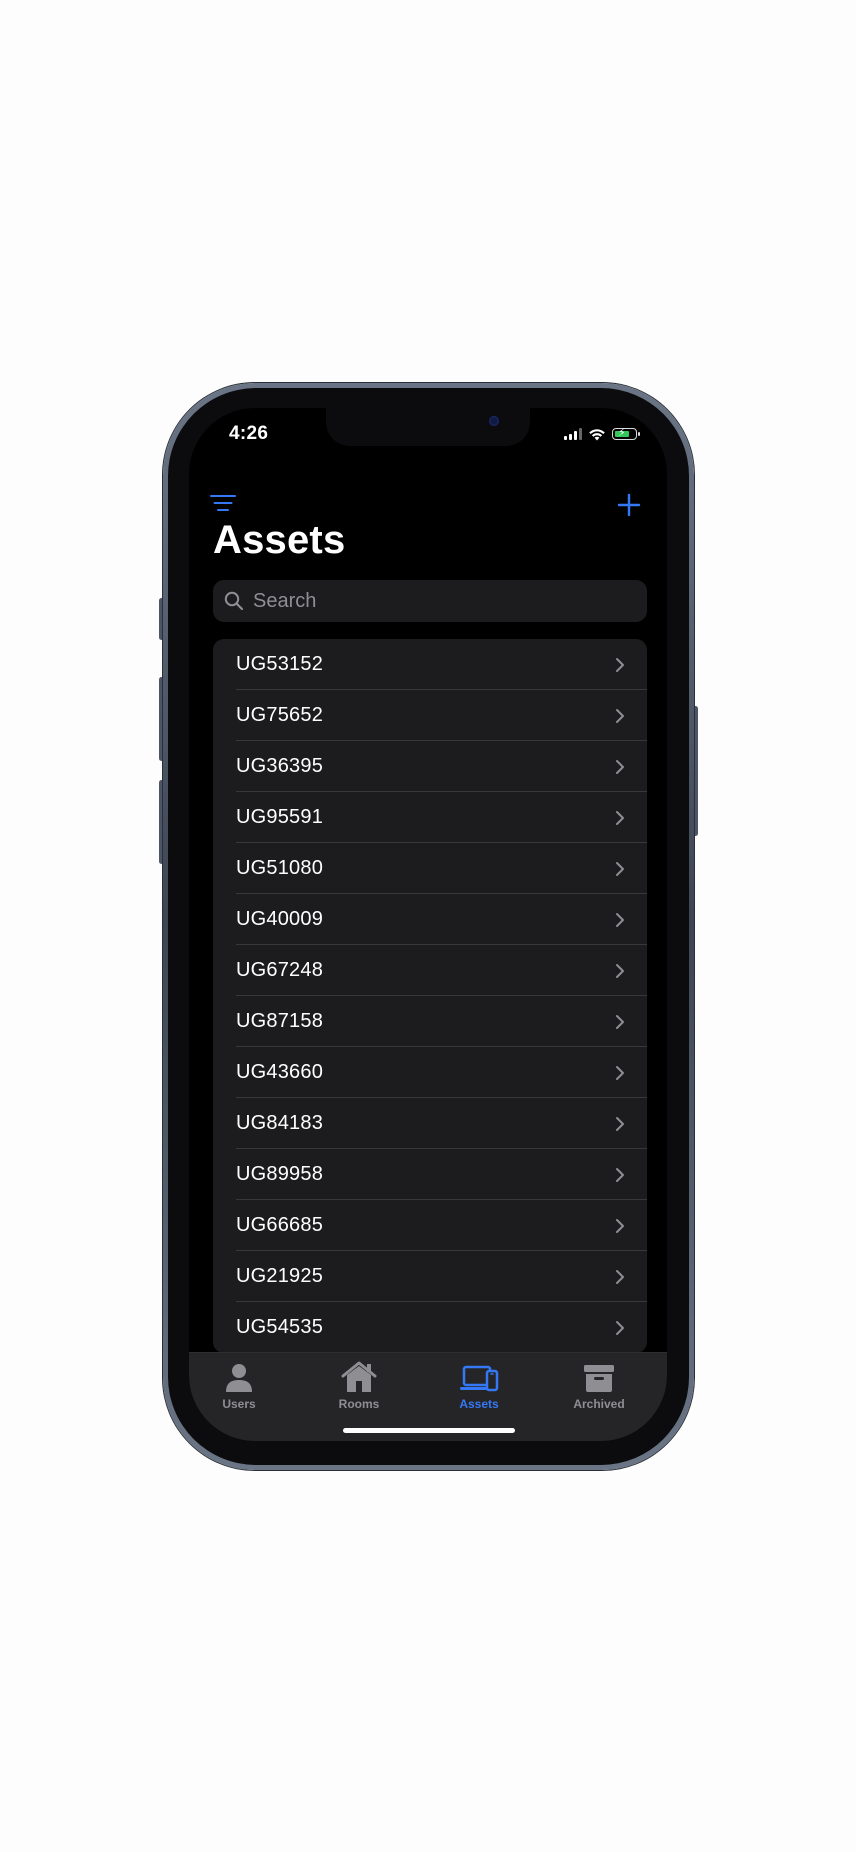  What do you see at coordinates (280, 817) in the screenshot?
I see `asset-id-label: UG95591` at bounding box center [280, 817].